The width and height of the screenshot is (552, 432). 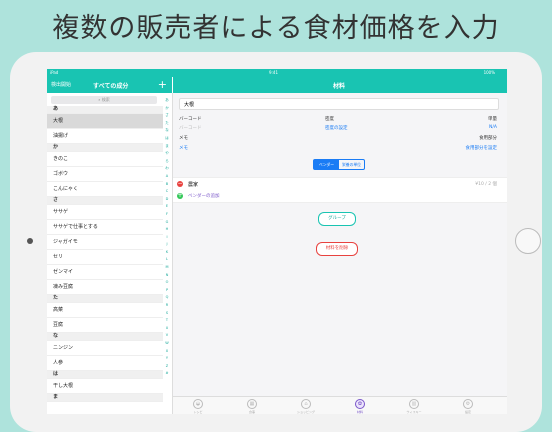 I want to click on home-button, so click(x=528, y=241).